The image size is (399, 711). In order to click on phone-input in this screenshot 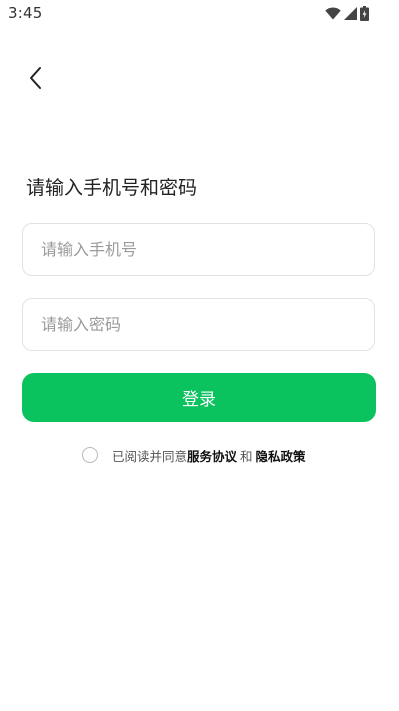, I will do `click(198, 249)`.